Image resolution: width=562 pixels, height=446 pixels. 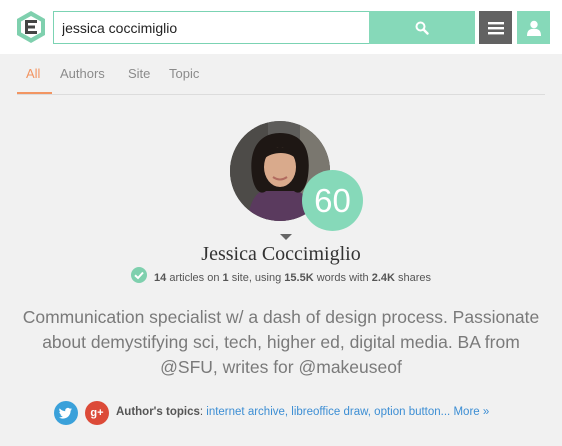 I want to click on user-button, so click(x=533, y=27).